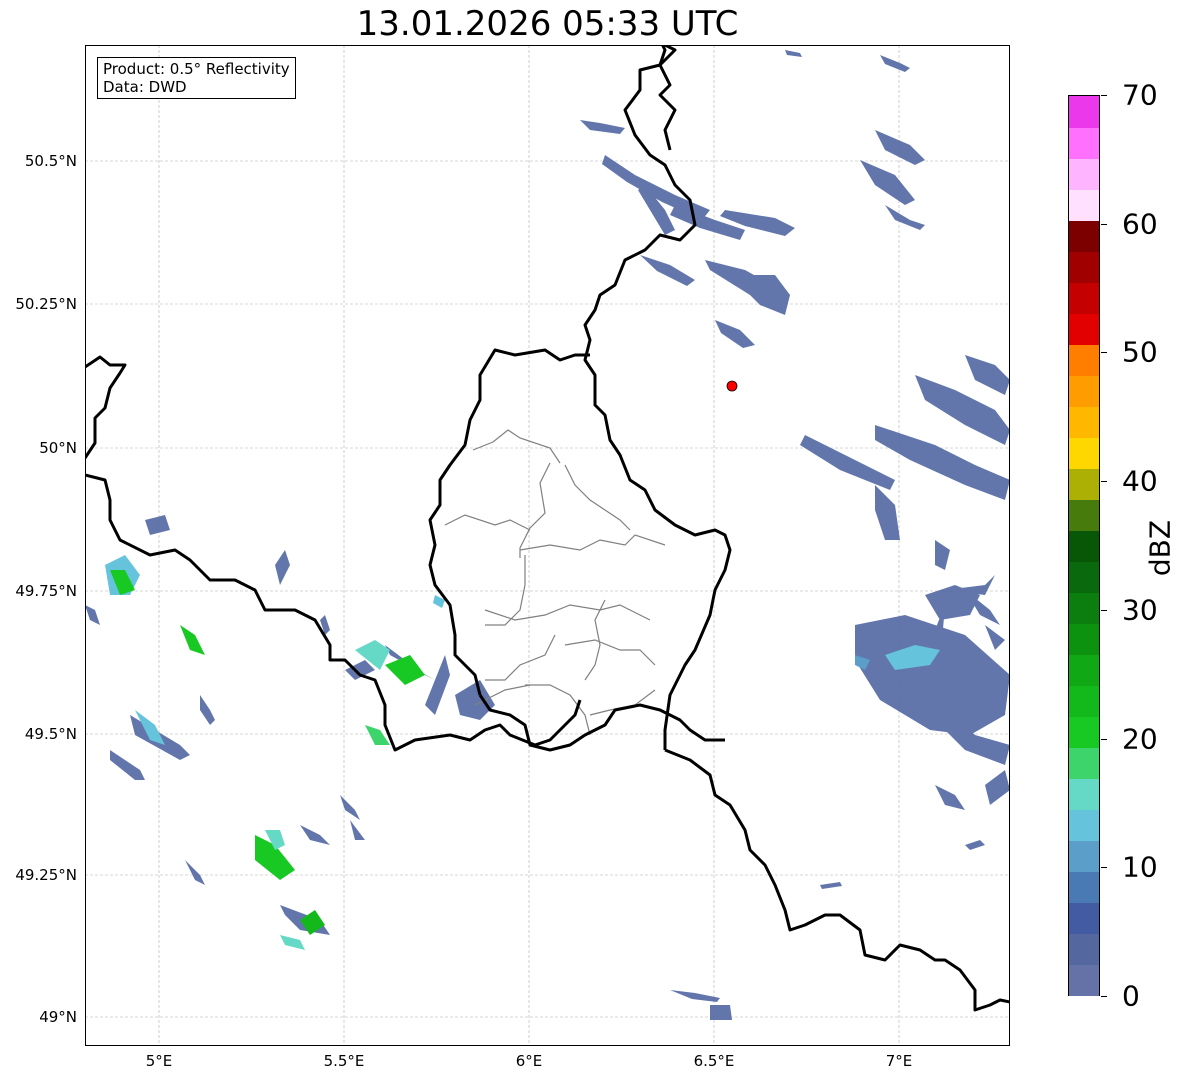 The image size is (1202, 1081). What do you see at coordinates (714, 1061) in the screenshot?
I see `lon-label-6-5: 6.5°E` at bounding box center [714, 1061].